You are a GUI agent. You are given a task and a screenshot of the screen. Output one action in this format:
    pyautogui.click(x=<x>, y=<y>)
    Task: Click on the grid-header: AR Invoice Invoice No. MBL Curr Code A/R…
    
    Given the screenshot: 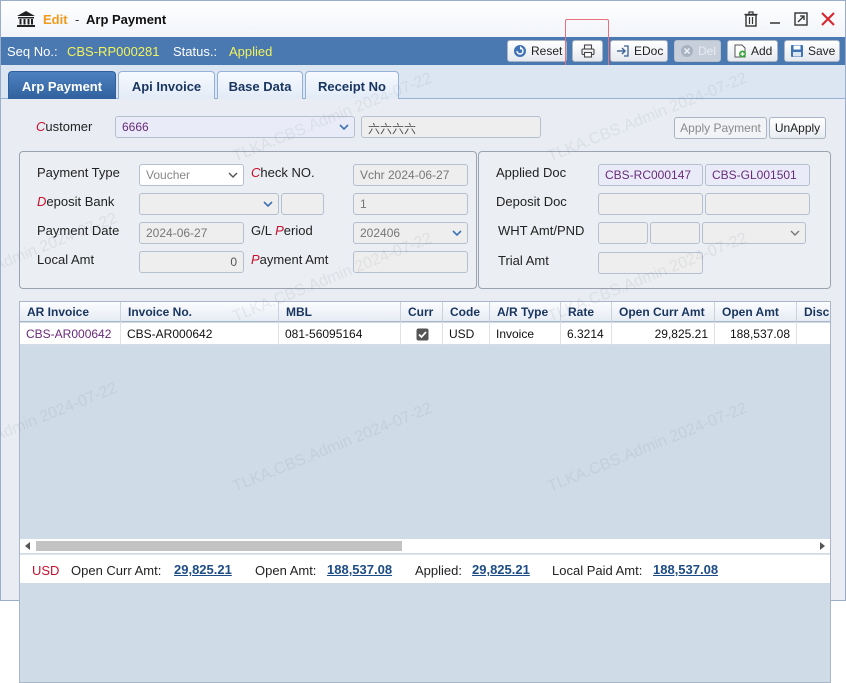 What is the action you would take?
    pyautogui.click(x=425, y=312)
    